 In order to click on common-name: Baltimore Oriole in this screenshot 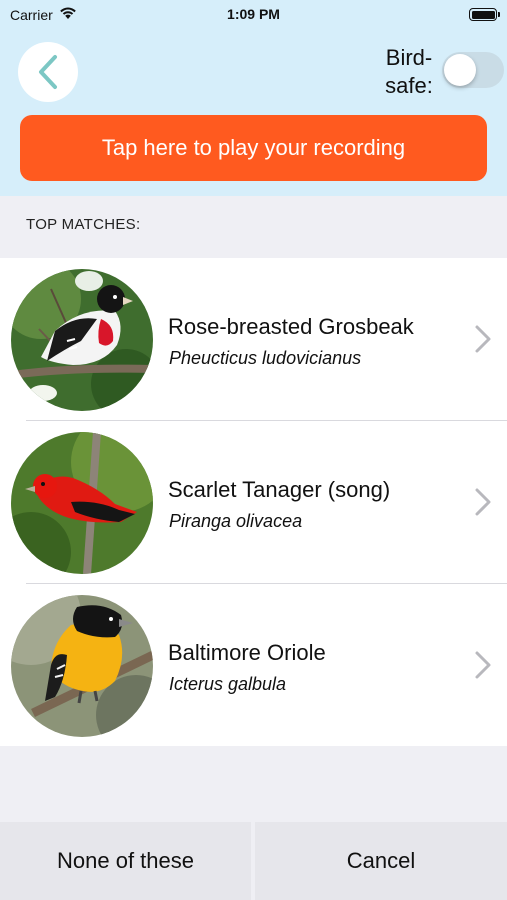, I will do `click(247, 652)`.